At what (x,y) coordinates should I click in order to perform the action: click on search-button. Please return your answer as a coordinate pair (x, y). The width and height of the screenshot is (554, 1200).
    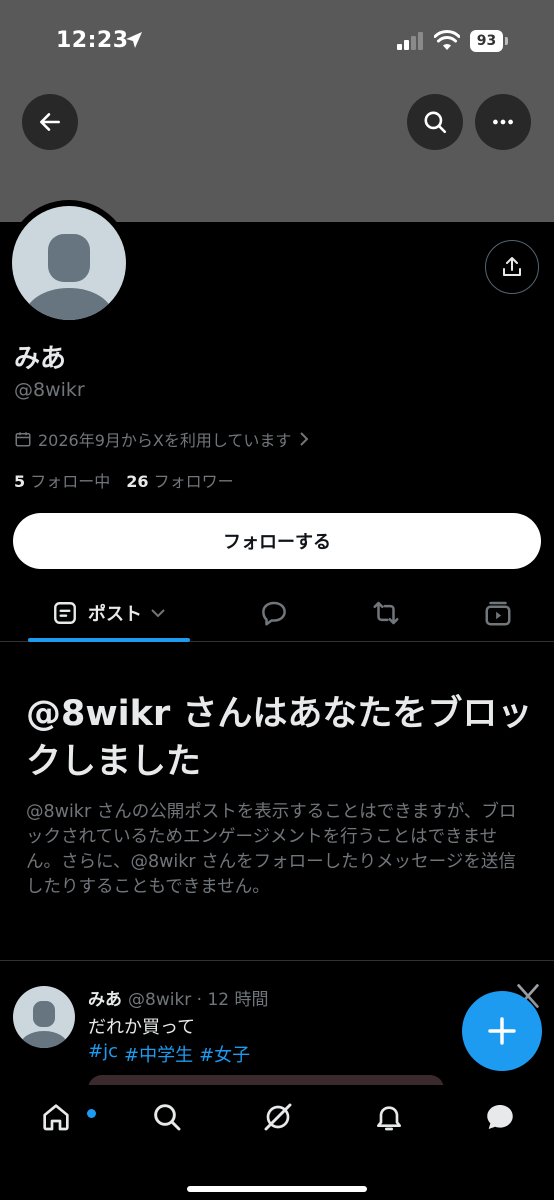
    Looking at the image, I should click on (435, 122).